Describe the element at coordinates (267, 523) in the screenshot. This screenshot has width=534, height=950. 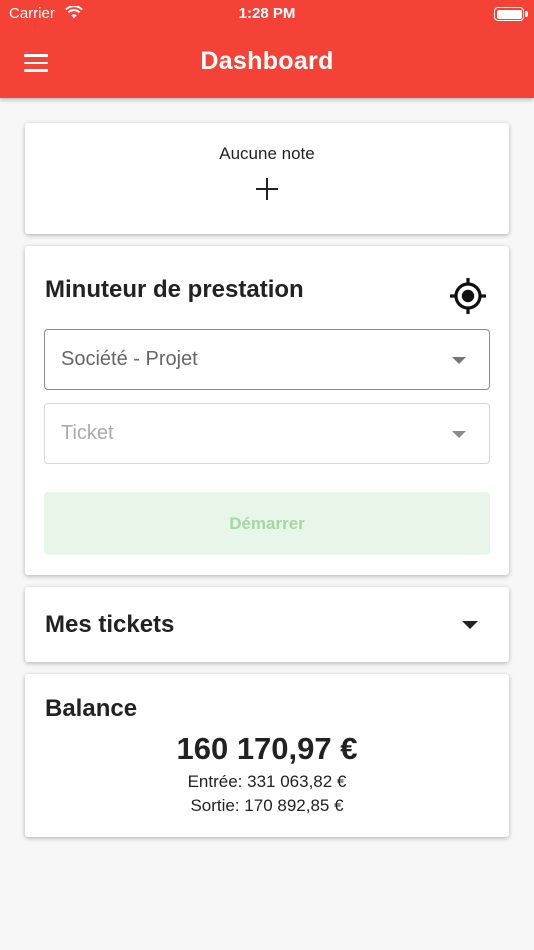
I see `start-button: Démarrer` at that location.